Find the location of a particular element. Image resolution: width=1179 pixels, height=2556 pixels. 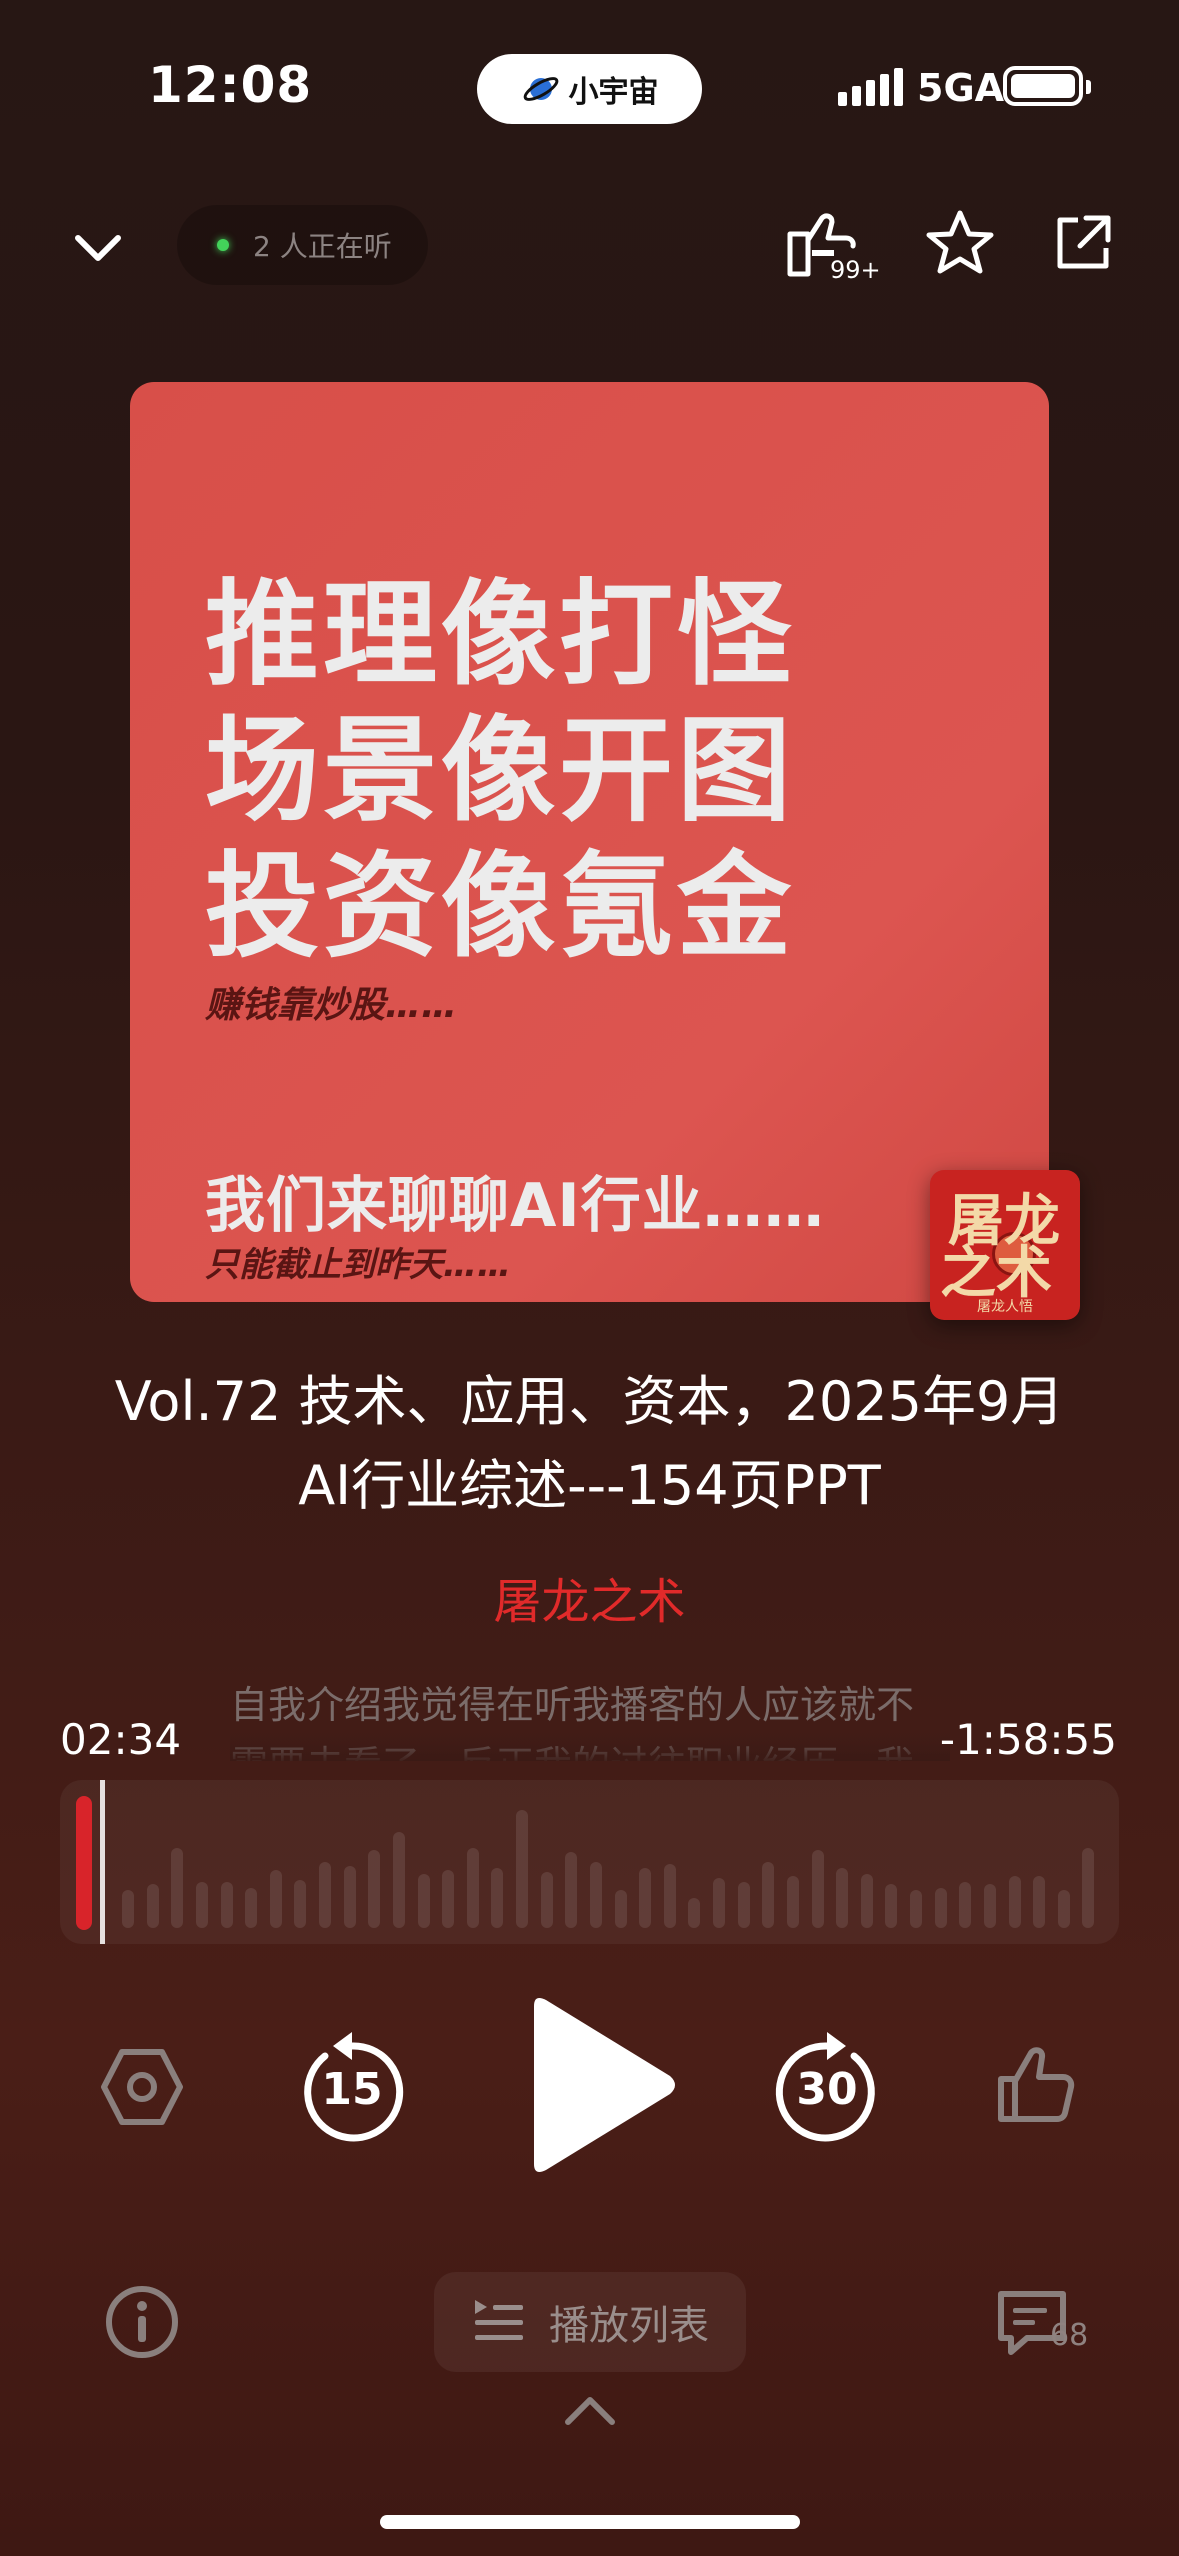

play-icon is located at coordinates (600, 2085).